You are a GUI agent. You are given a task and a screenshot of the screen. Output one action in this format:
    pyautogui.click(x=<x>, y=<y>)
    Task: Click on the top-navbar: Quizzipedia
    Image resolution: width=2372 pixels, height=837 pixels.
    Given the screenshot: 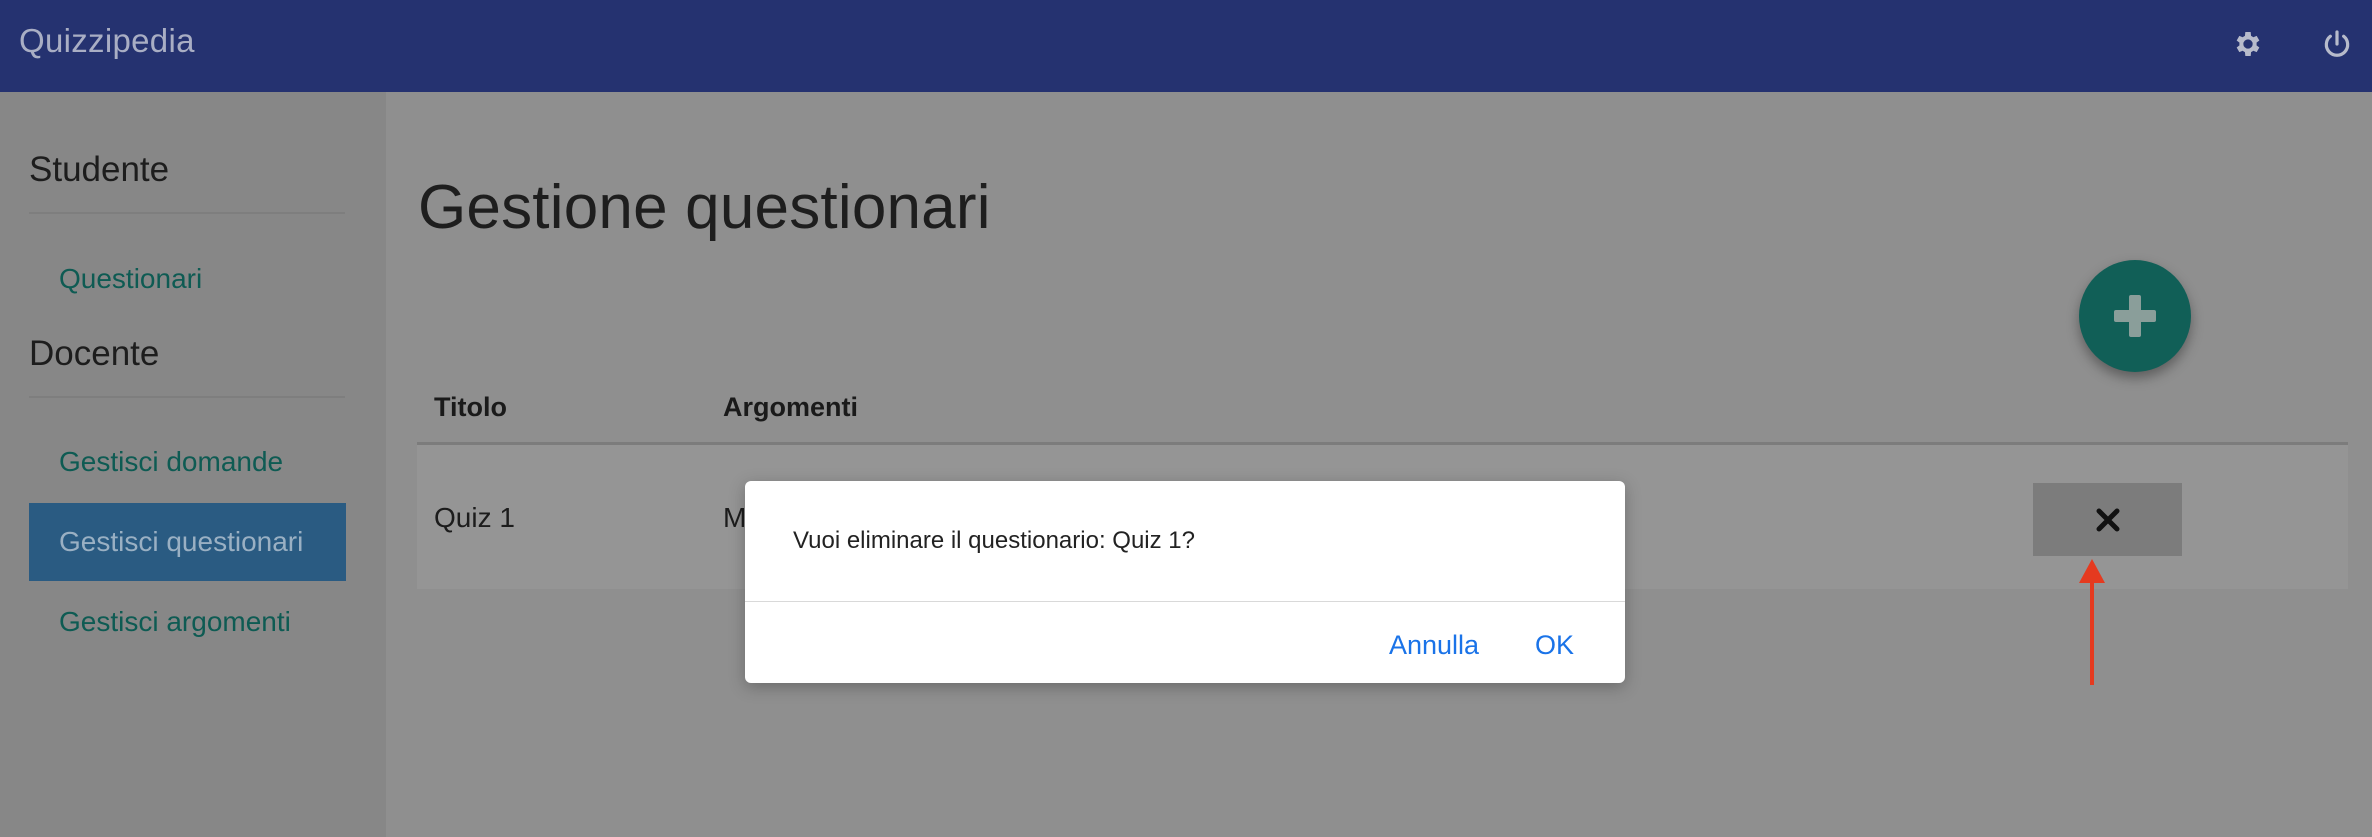 What is the action you would take?
    pyautogui.click(x=1186, y=46)
    